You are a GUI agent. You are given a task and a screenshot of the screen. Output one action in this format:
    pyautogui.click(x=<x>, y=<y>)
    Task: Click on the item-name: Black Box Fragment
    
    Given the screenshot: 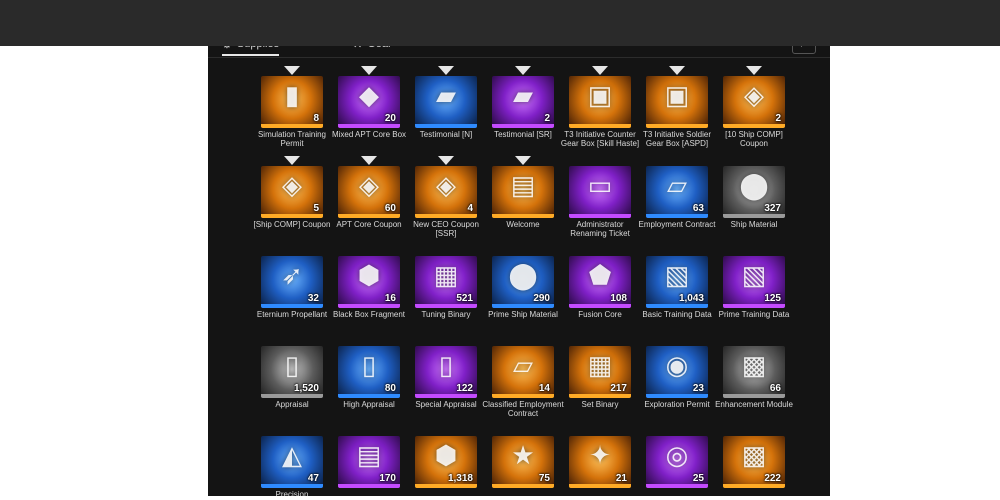 What is the action you would take?
    pyautogui.click(x=369, y=314)
    